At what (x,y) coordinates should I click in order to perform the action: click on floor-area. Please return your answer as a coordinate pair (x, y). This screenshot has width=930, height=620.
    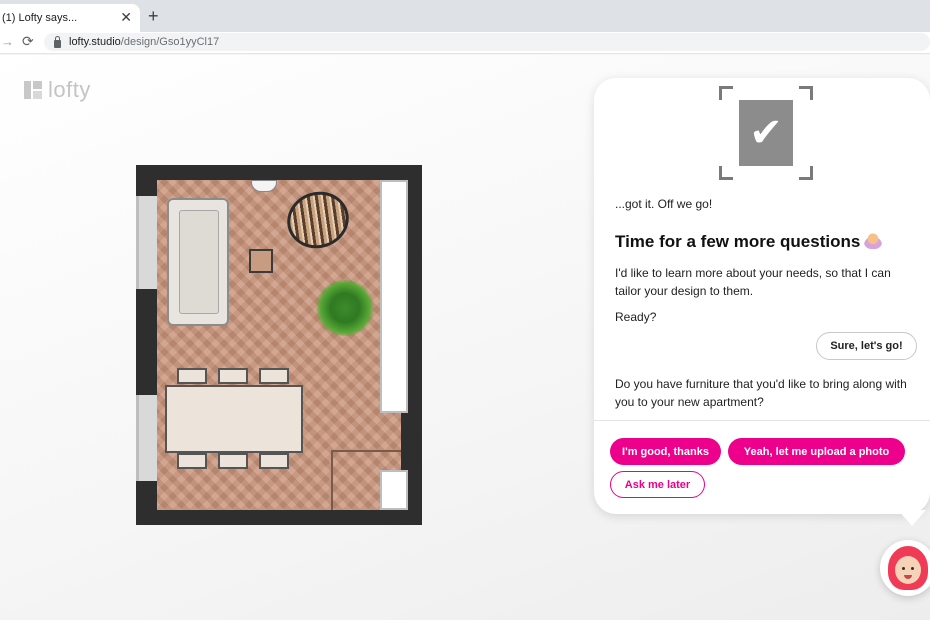
    Looking at the image, I should click on (279, 345).